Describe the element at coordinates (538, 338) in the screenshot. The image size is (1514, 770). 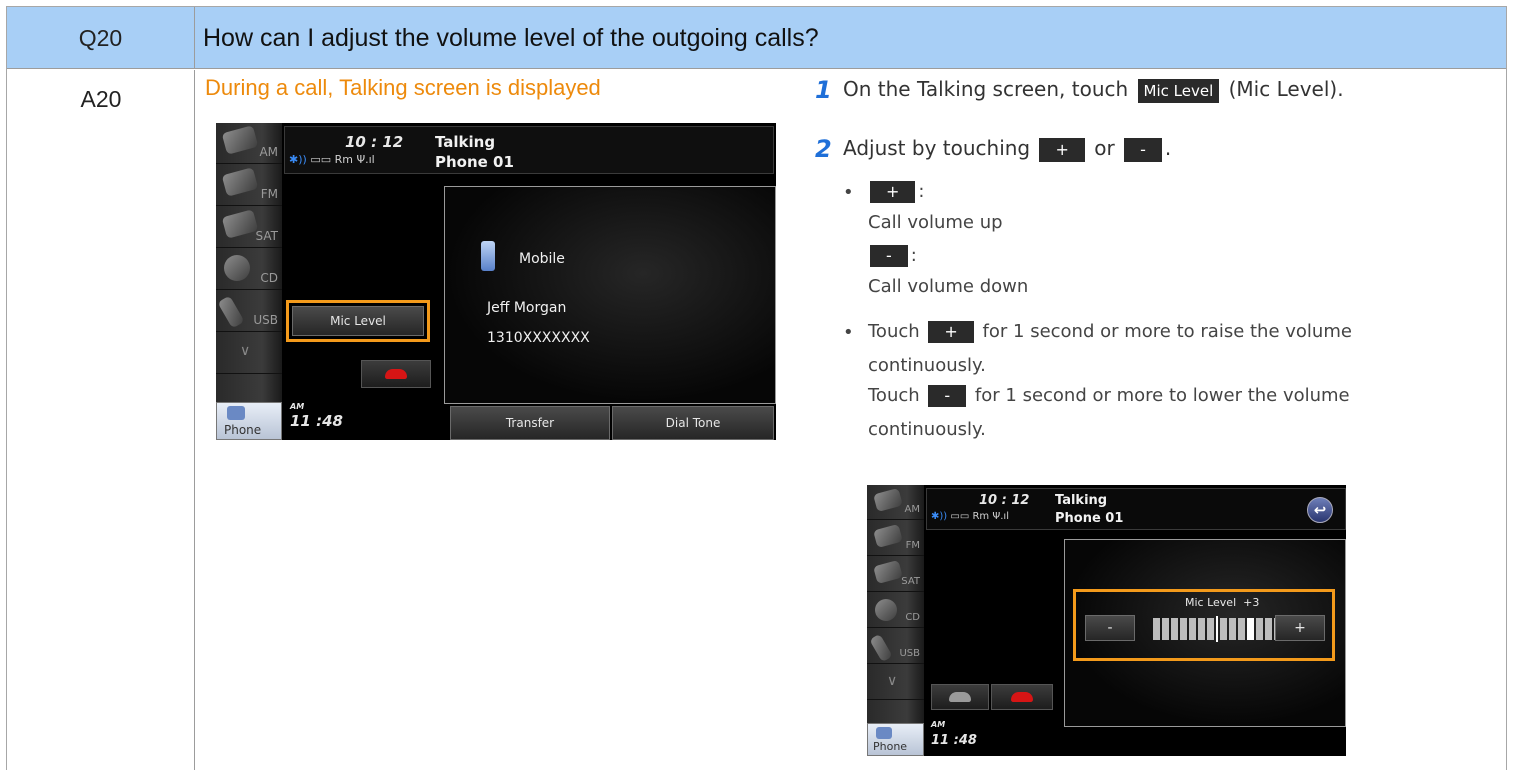
I see `caller-number: 1310XXXXXXX` at that location.